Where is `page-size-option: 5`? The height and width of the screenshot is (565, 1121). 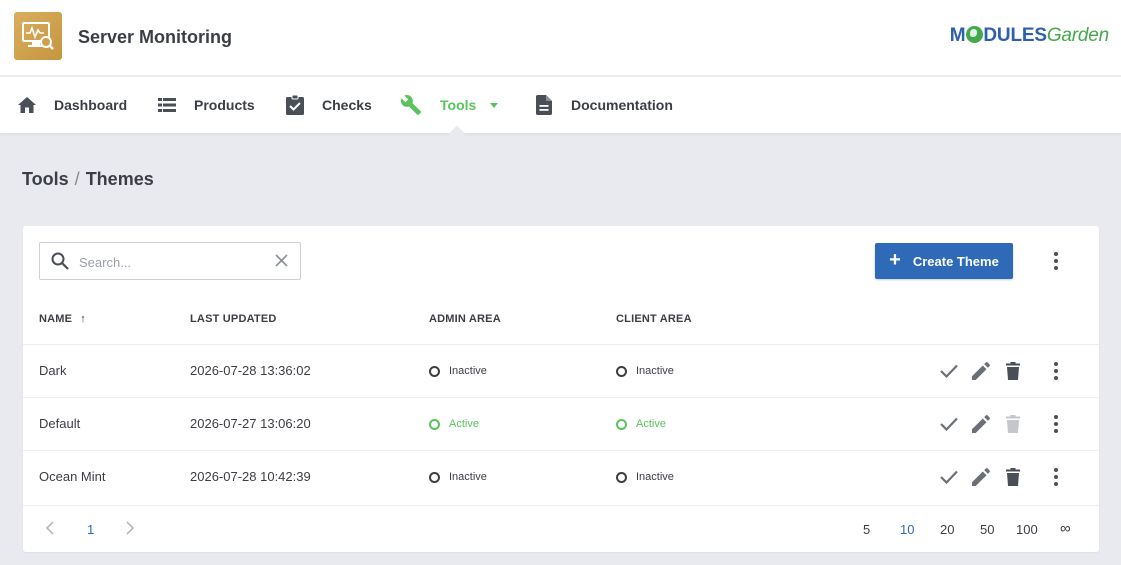 page-size-option: 5 is located at coordinates (866, 529).